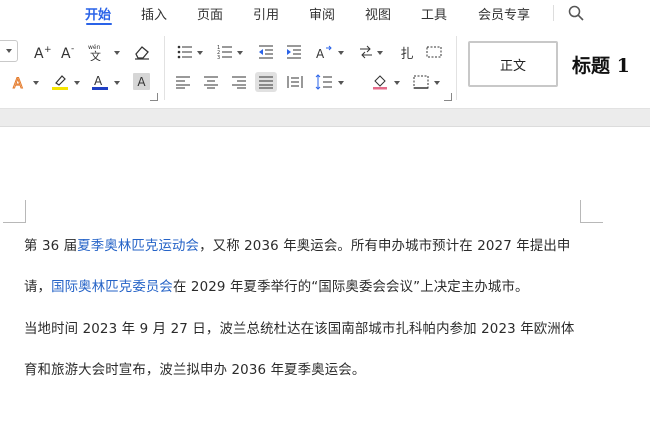  I want to click on body-text: 在 2029 年夏季举行的“国际奥委会会议”上决定主办城市。, so click(350, 287).